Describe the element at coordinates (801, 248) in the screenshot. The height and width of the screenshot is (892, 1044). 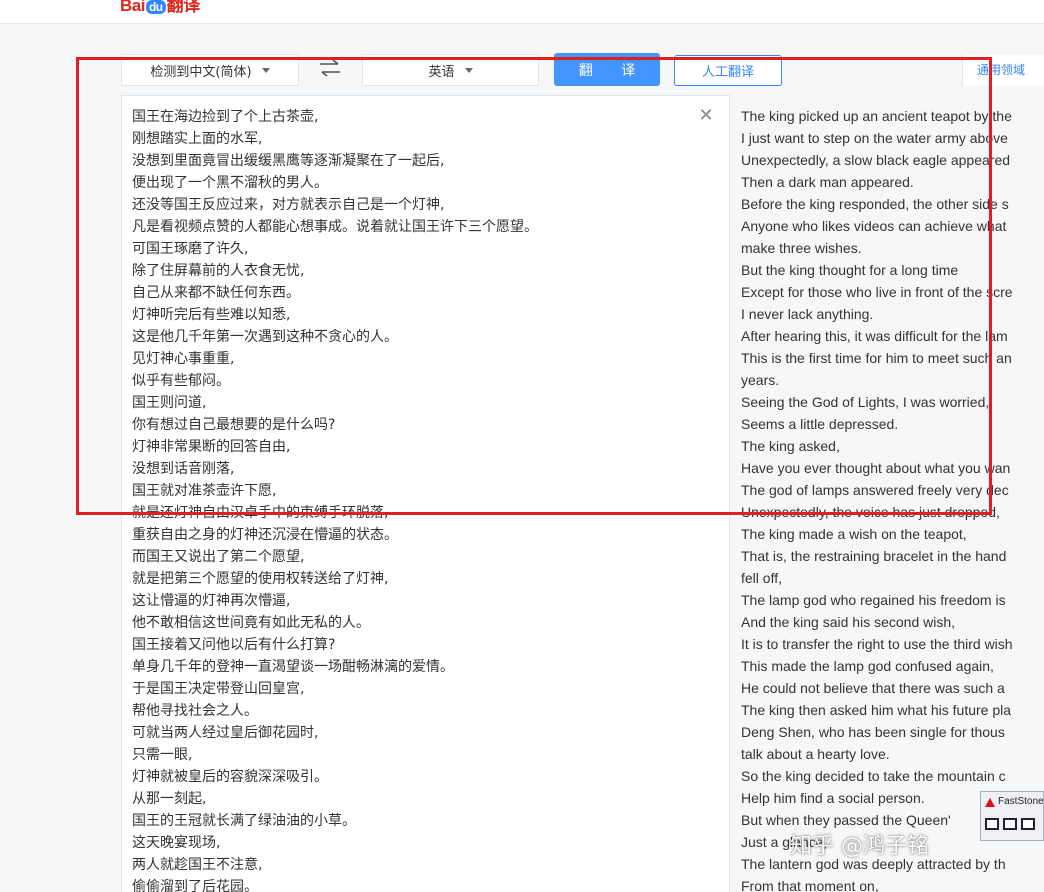
I see `translation-line: make three wishes.` at that location.